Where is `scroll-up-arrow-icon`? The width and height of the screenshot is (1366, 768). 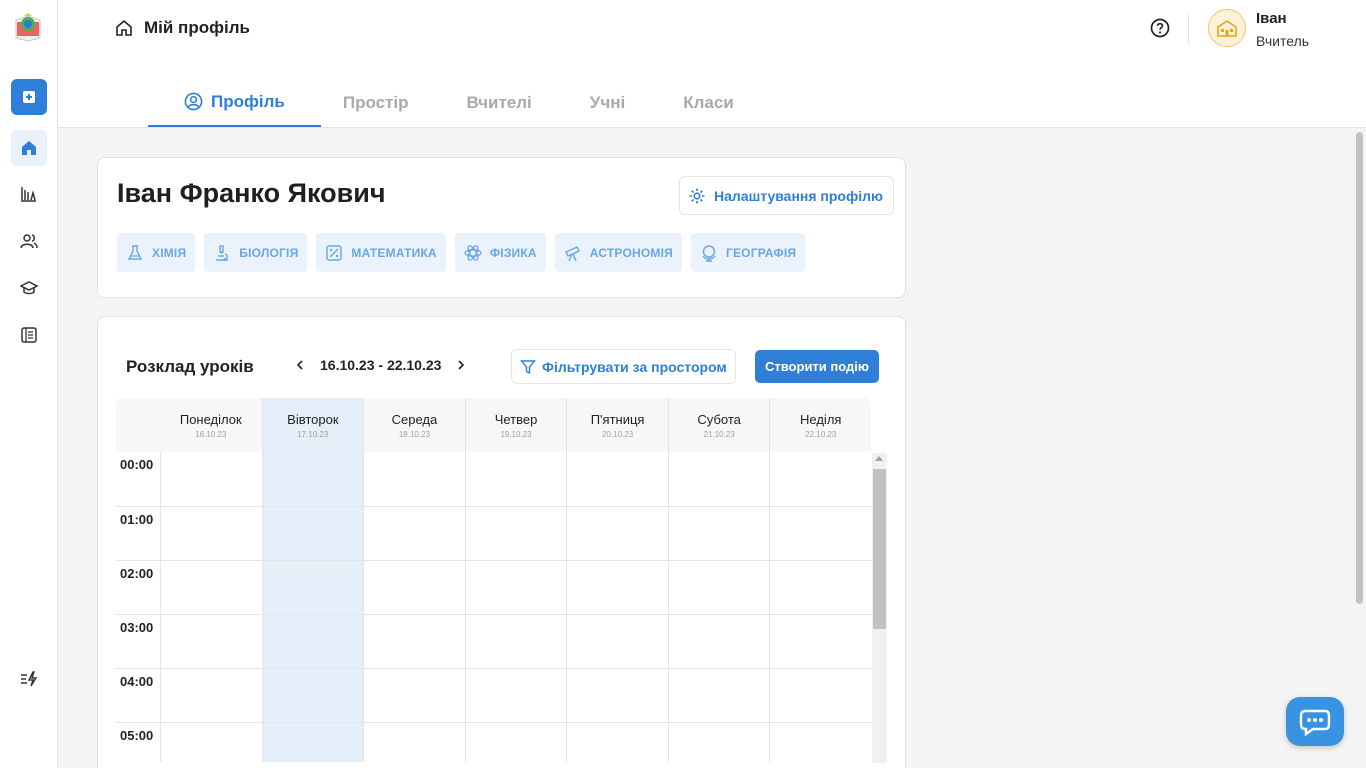
scroll-up-arrow-icon is located at coordinates (879, 458).